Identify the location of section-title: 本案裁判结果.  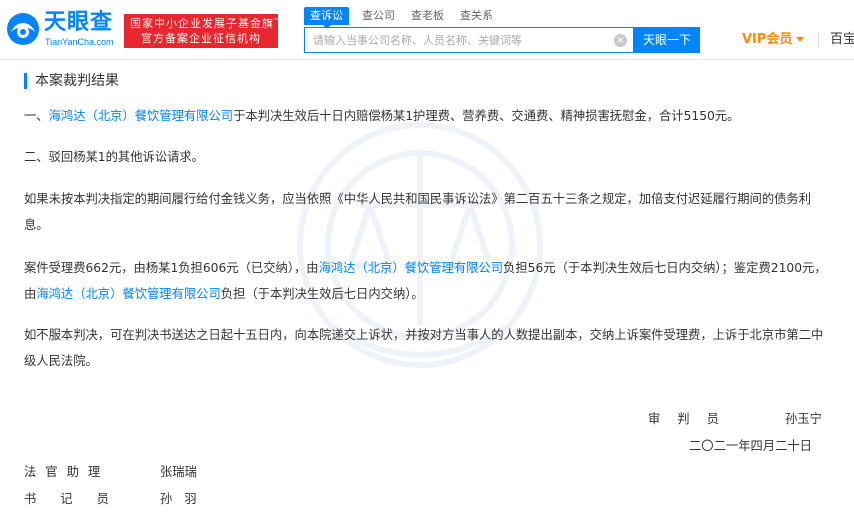
(71, 81).